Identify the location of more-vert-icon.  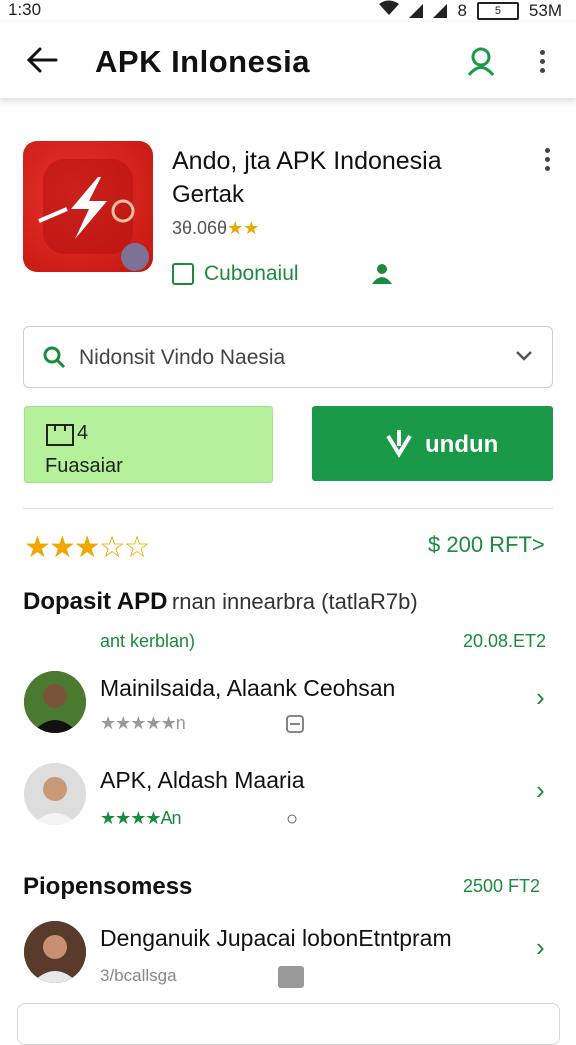
(542, 61).